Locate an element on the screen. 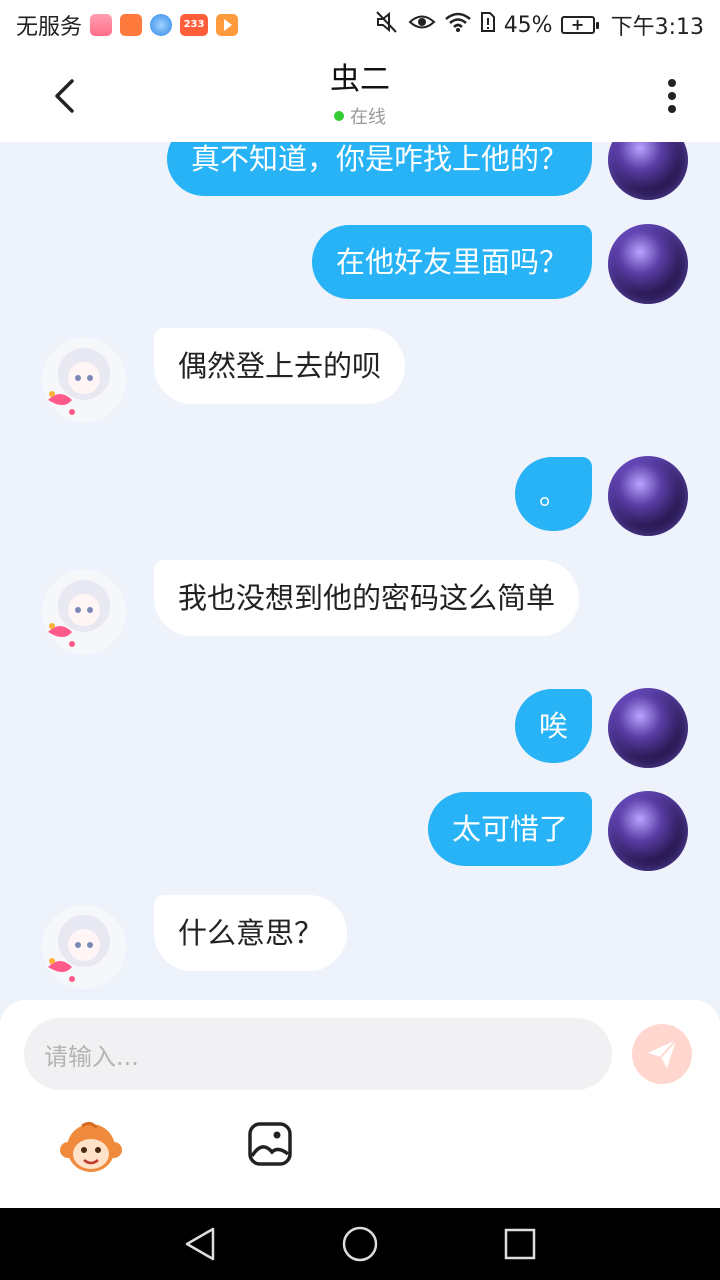  more-options-button is located at coordinates (672, 96).